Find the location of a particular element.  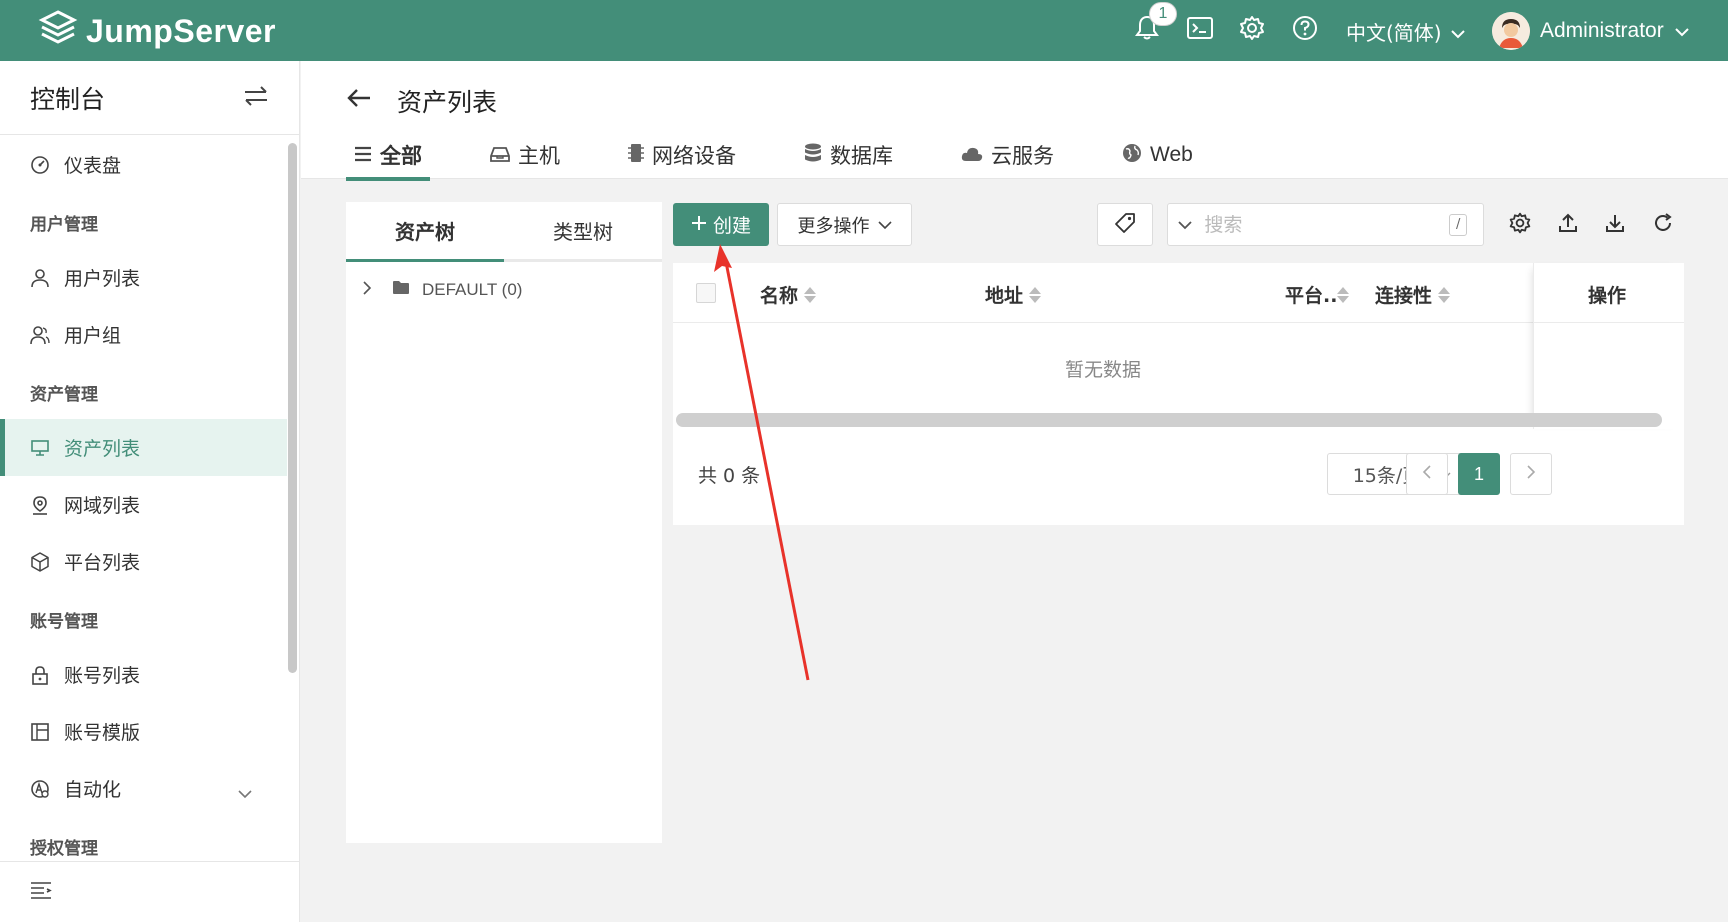

create-button: 创建 is located at coordinates (721, 224).